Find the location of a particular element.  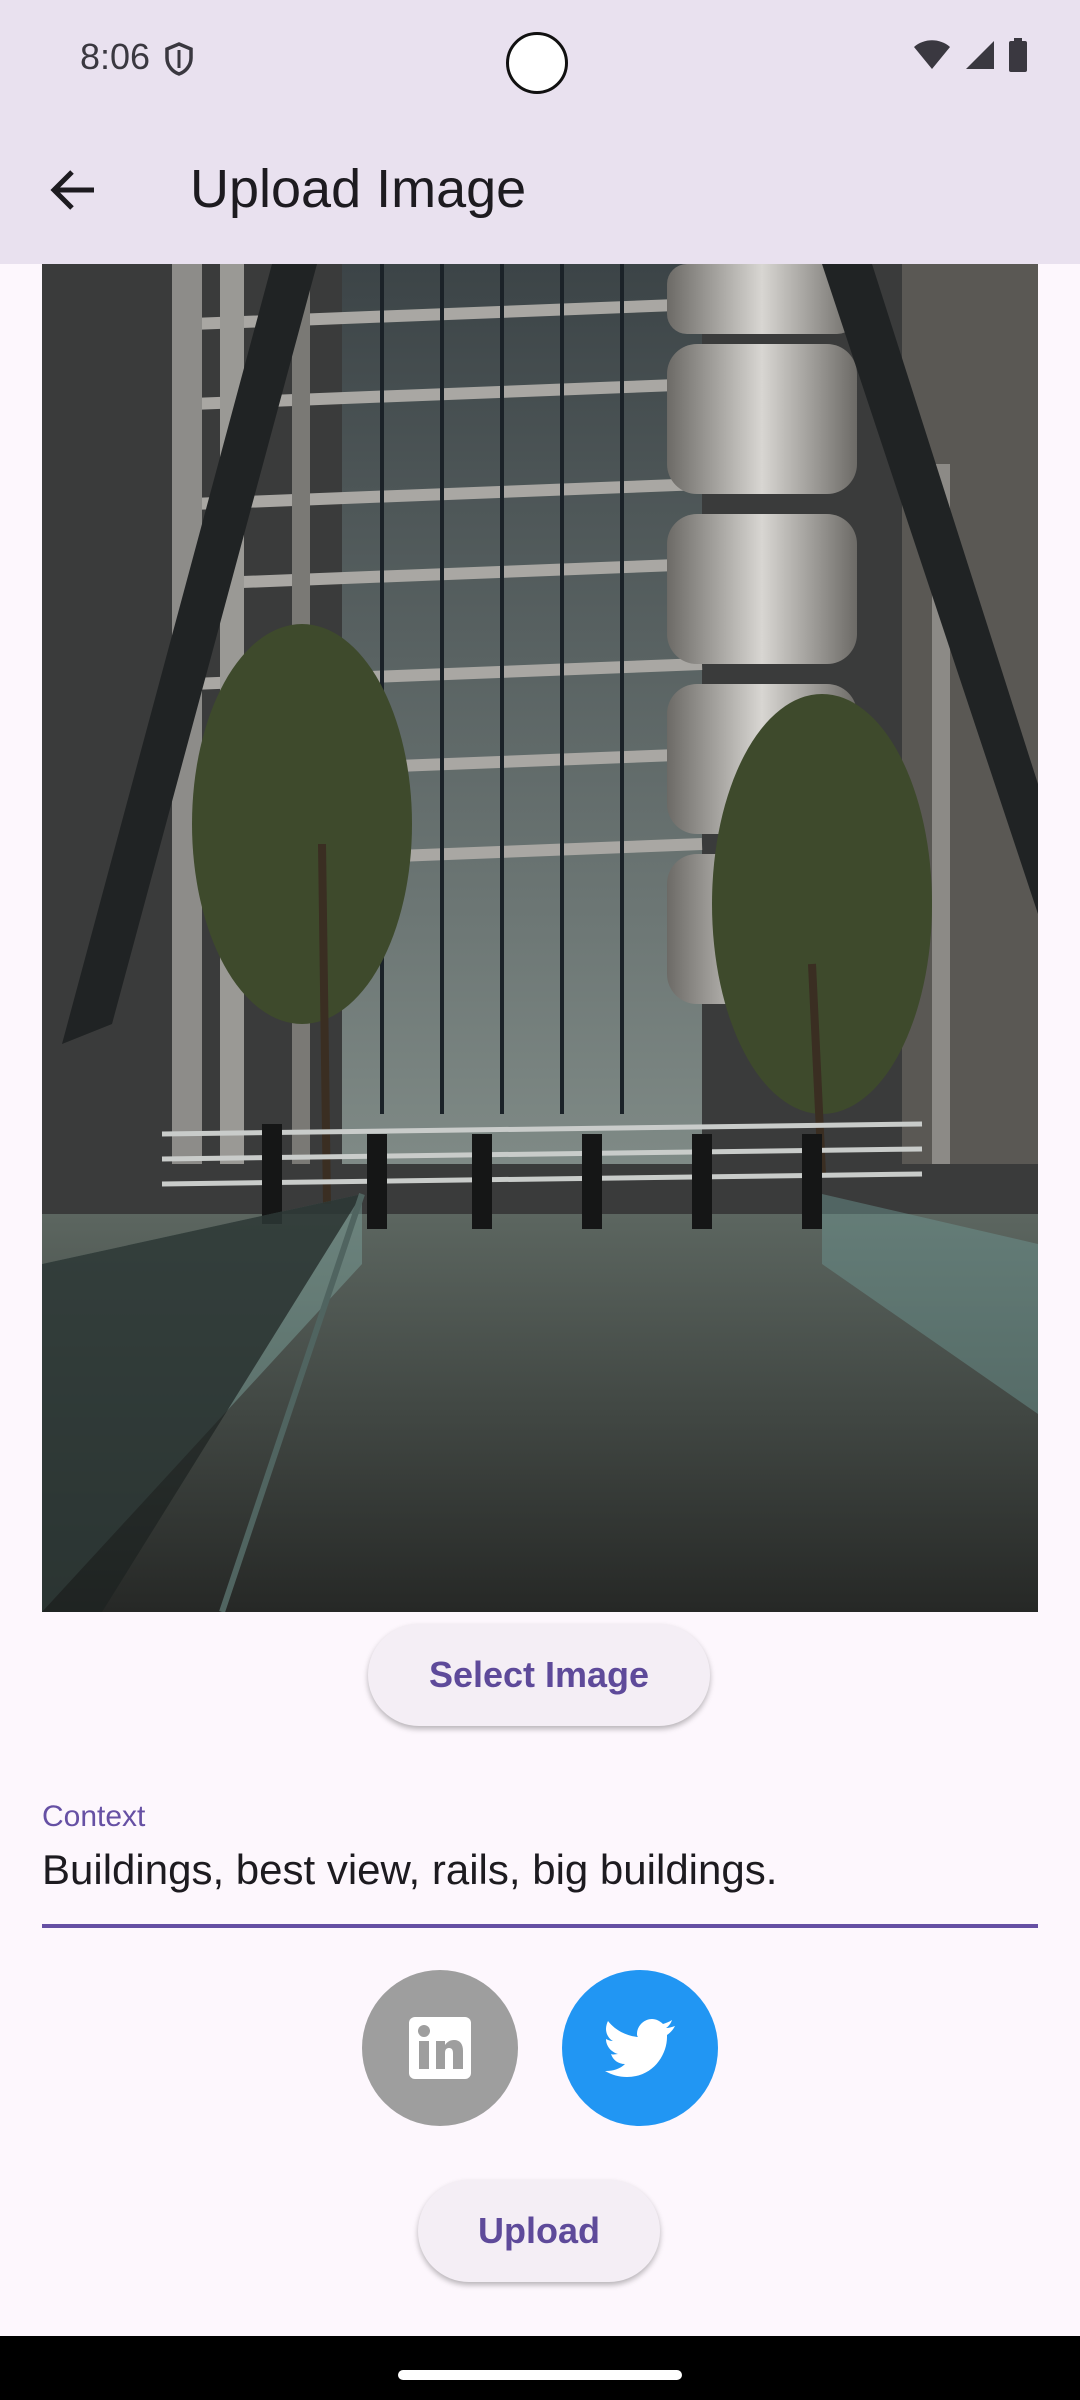

page-title: Upload Image is located at coordinates (358, 189).